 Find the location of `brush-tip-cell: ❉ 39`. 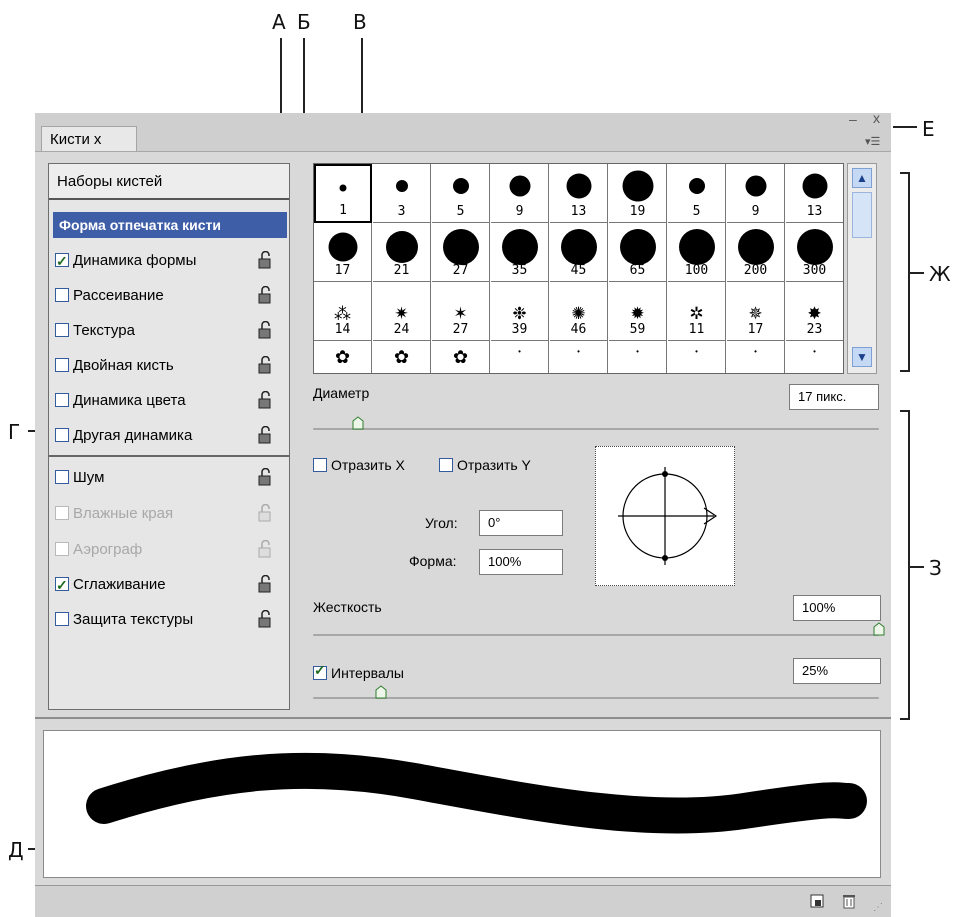

brush-tip-cell: ❉ 39 is located at coordinates (520, 311).